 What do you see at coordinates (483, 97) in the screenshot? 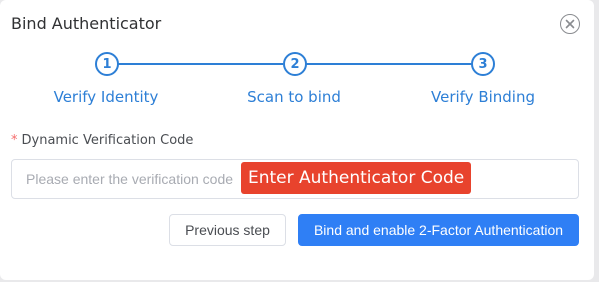
I see `step-3-label: Verify Binding` at bounding box center [483, 97].